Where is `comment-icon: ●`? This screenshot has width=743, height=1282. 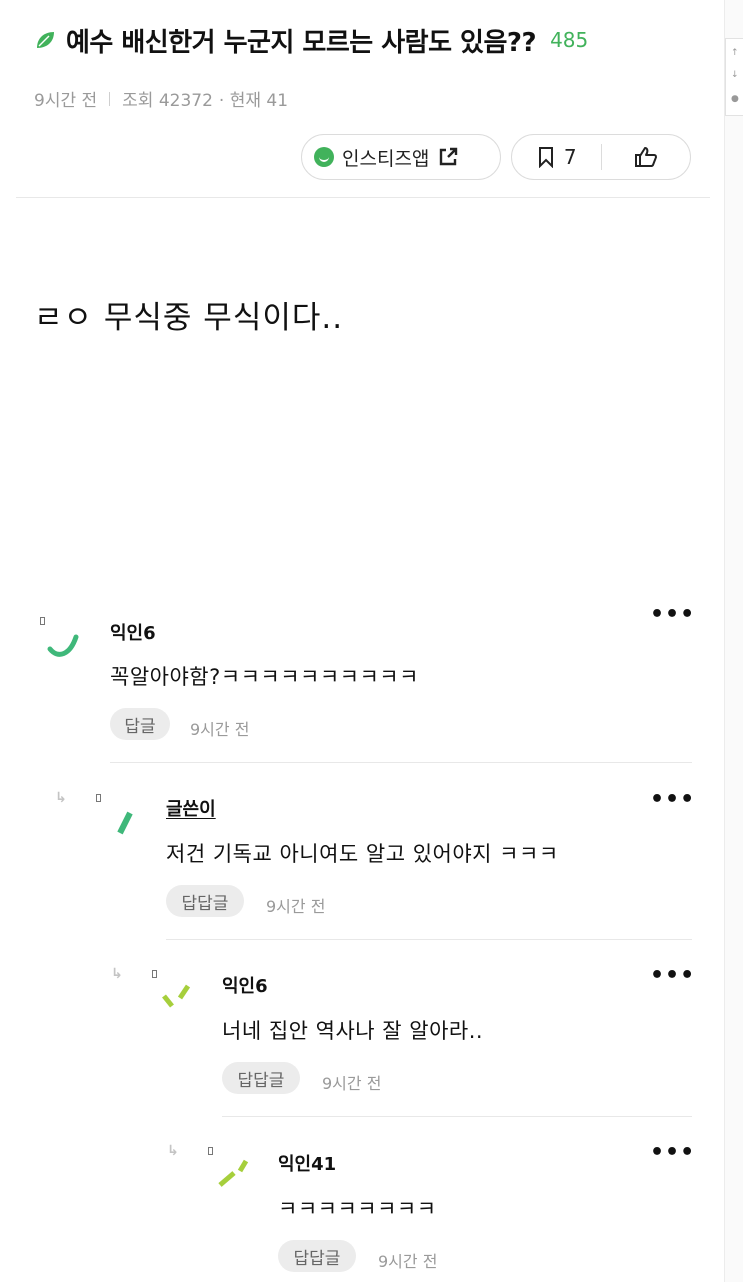
comment-icon: ● is located at coordinates (735, 99).